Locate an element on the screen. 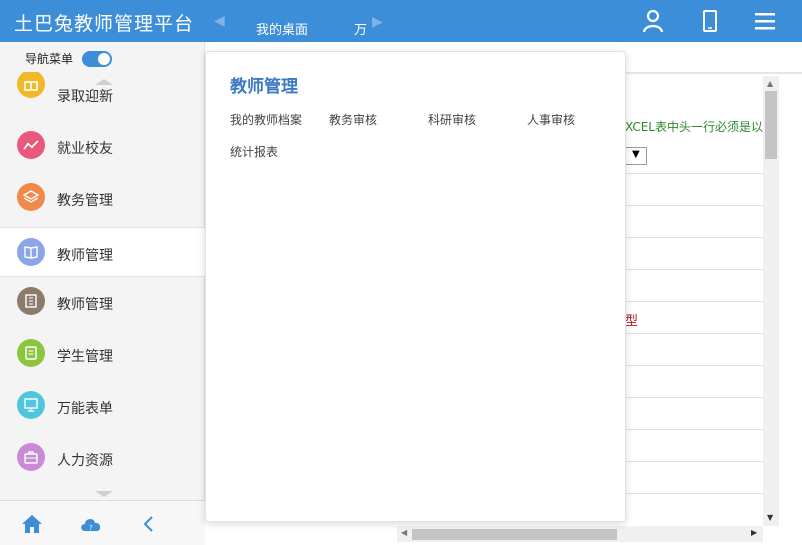  book-icon is located at coordinates (31, 252).